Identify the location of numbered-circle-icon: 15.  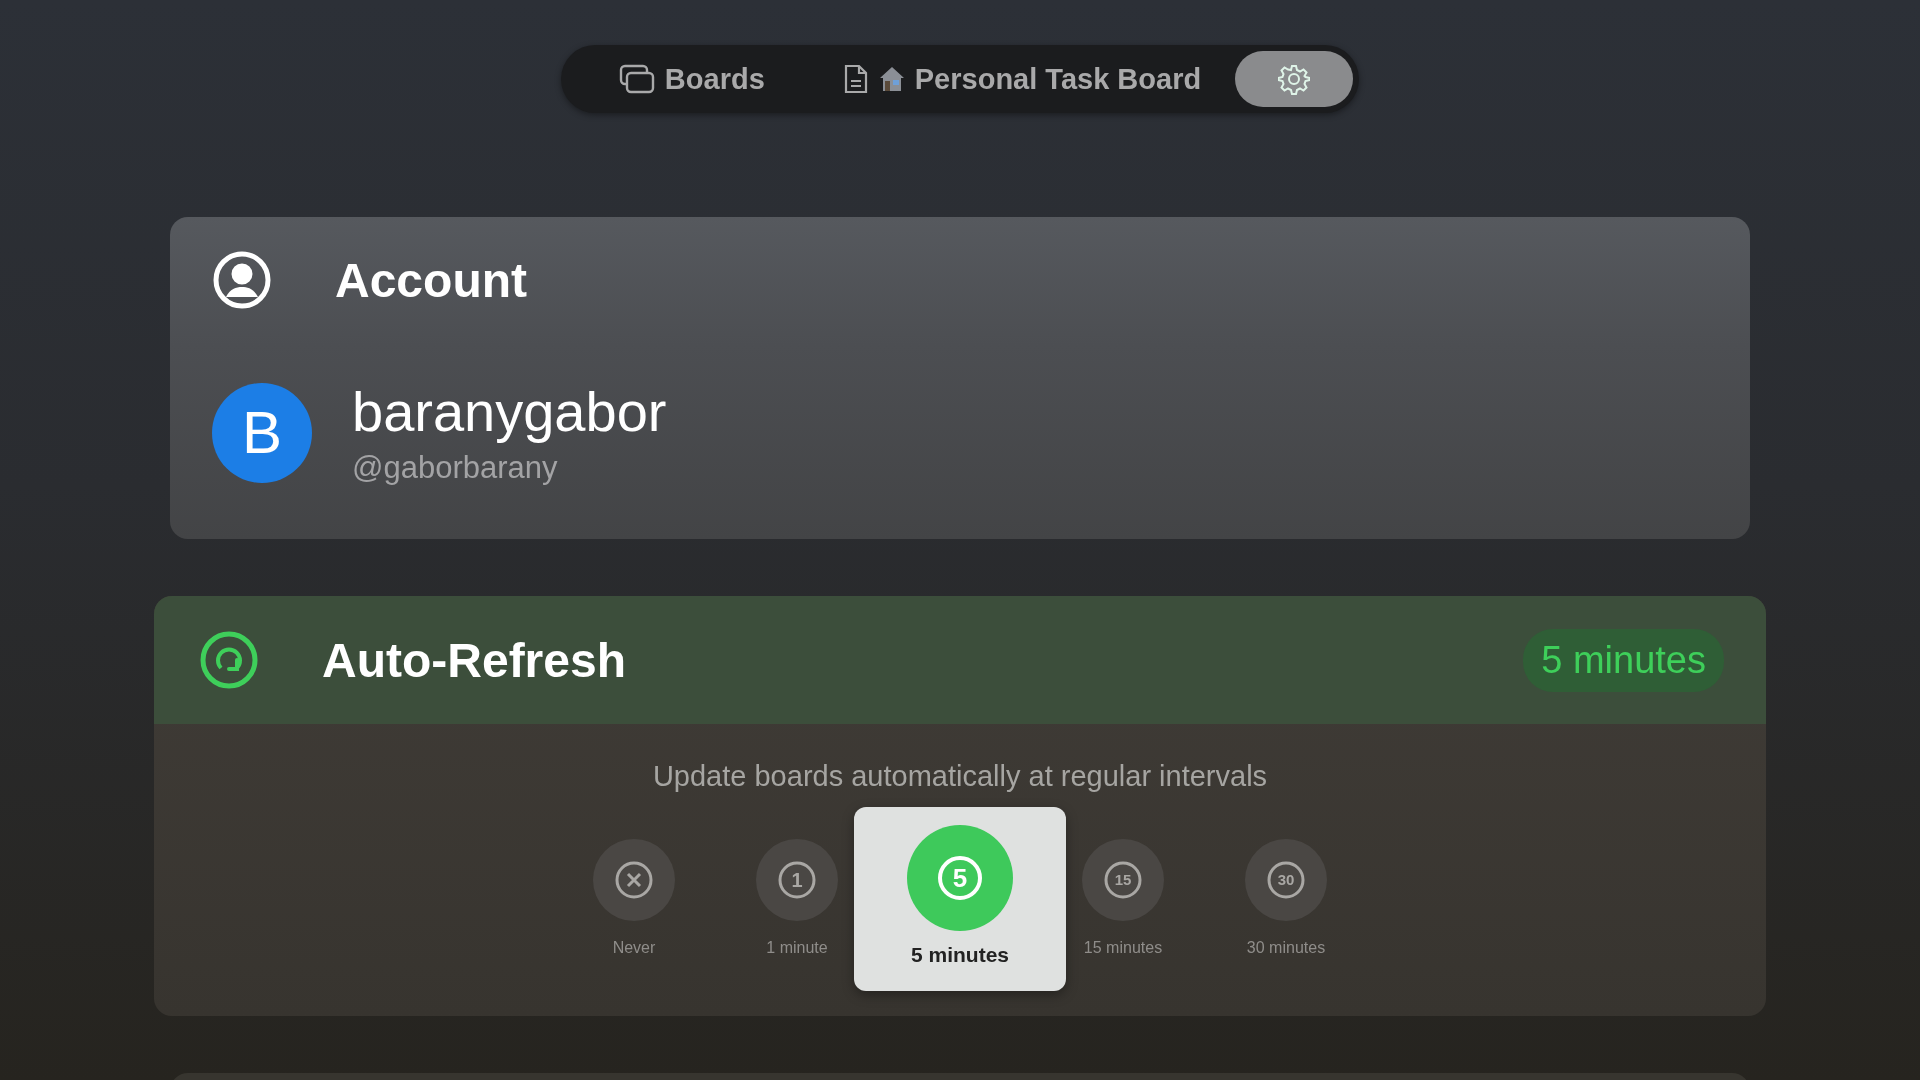
(1123, 880).